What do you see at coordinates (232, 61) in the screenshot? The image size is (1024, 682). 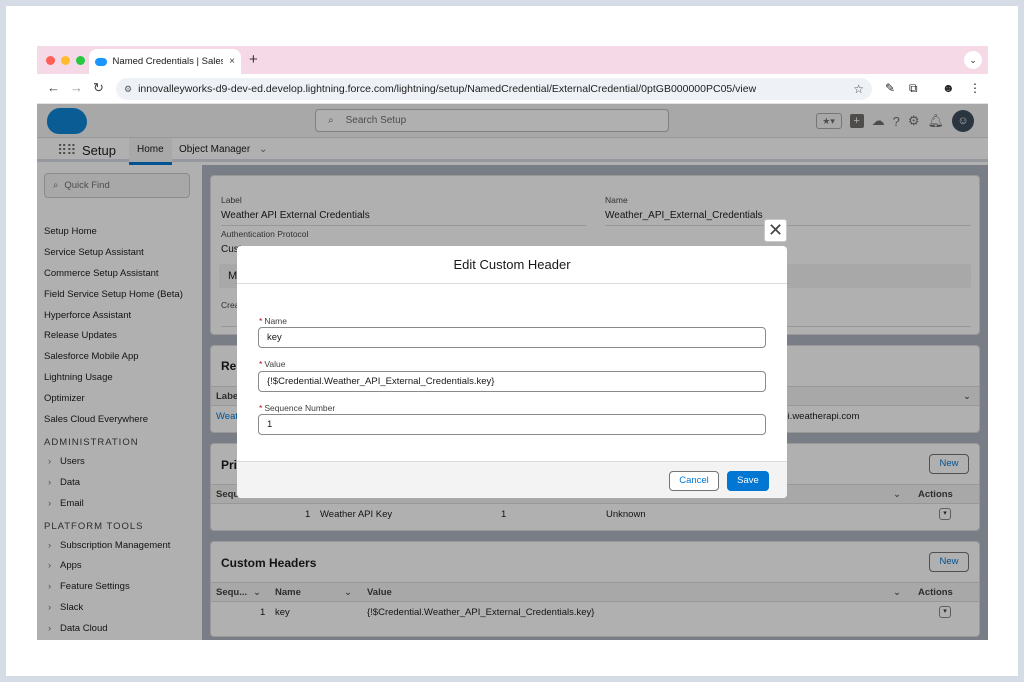 I see `tab-close-icon: ×` at bounding box center [232, 61].